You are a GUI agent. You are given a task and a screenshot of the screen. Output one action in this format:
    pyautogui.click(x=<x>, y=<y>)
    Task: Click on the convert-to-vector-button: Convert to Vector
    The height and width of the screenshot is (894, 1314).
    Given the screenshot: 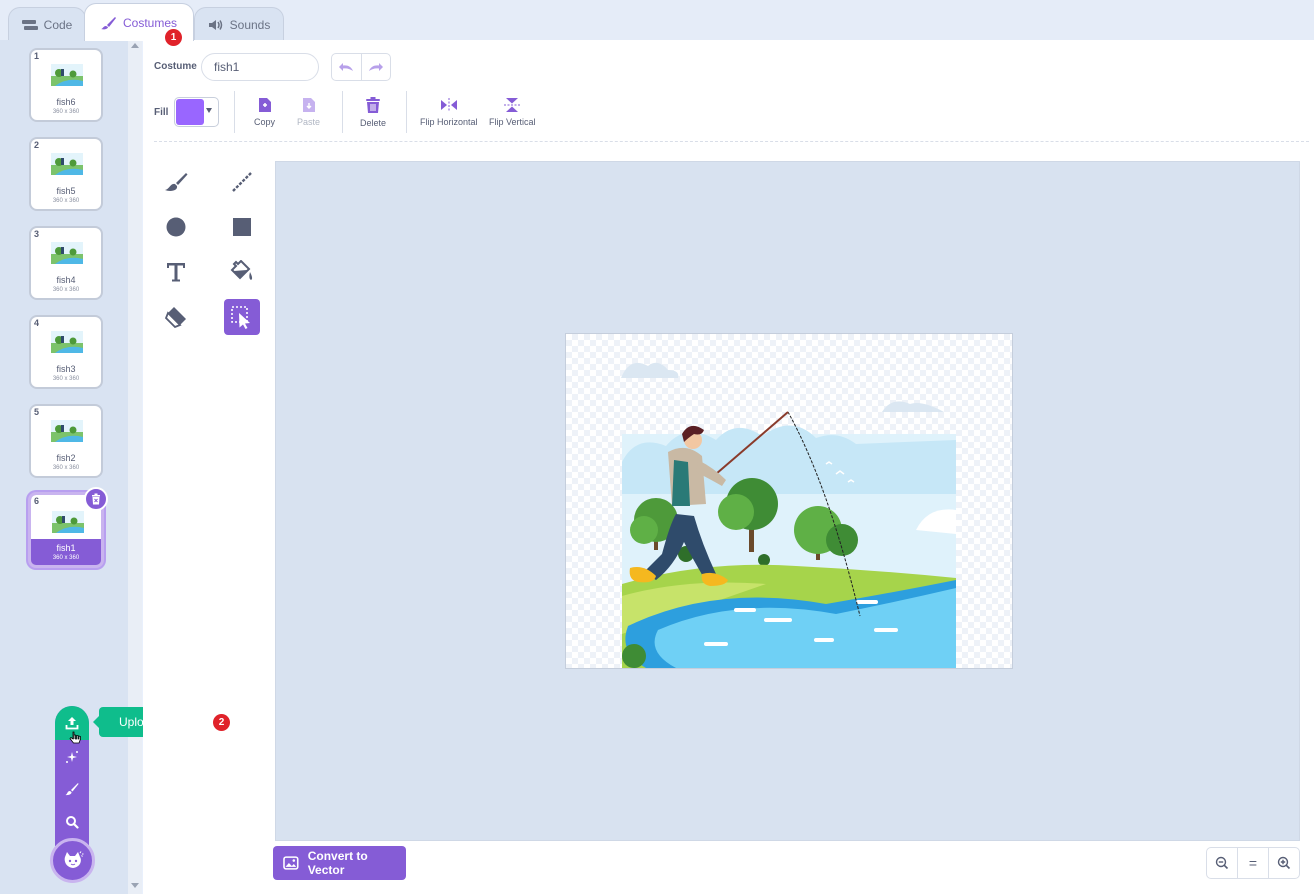 What is the action you would take?
    pyautogui.click(x=339, y=863)
    